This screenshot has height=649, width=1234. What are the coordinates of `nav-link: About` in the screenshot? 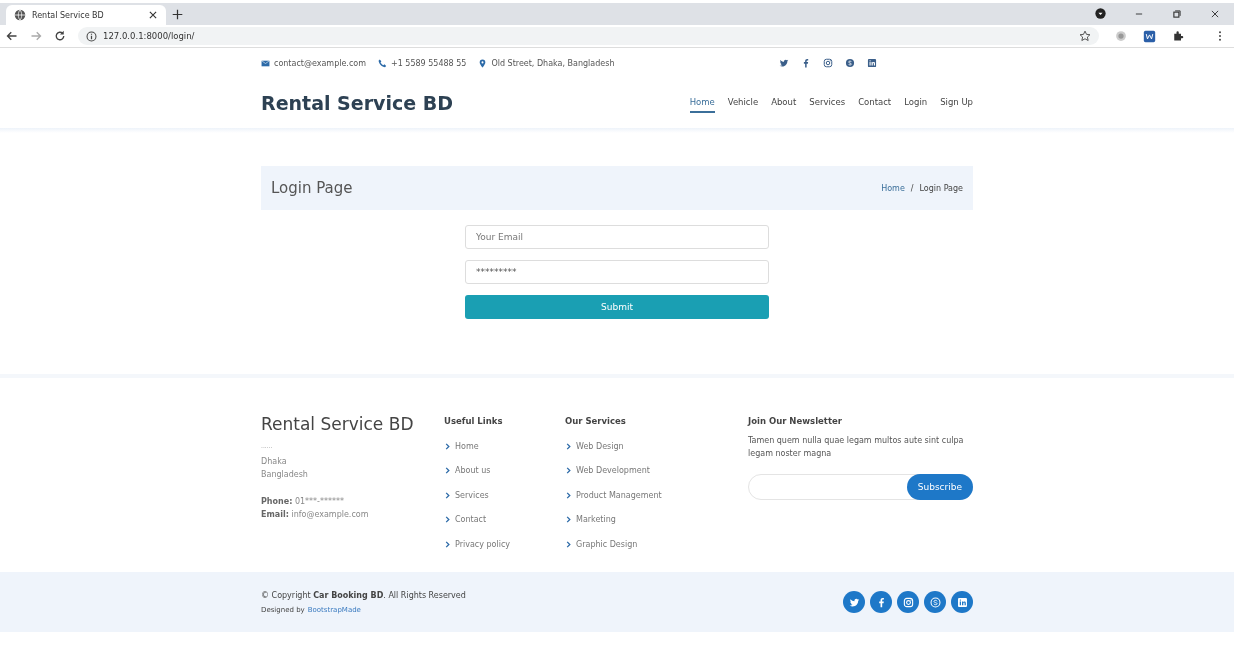 It's located at (784, 103).